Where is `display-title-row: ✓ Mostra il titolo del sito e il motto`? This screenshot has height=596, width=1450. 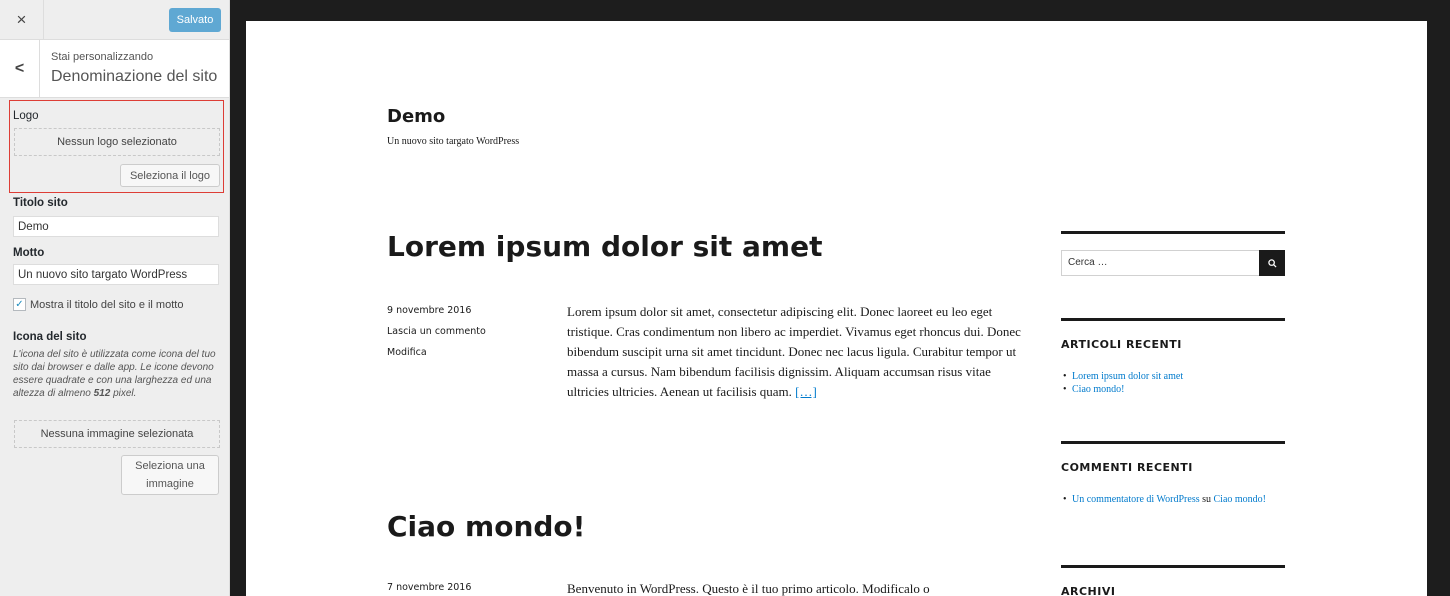
display-title-row: ✓ Mostra il titolo del sito e il motto is located at coordinates (98, 304).